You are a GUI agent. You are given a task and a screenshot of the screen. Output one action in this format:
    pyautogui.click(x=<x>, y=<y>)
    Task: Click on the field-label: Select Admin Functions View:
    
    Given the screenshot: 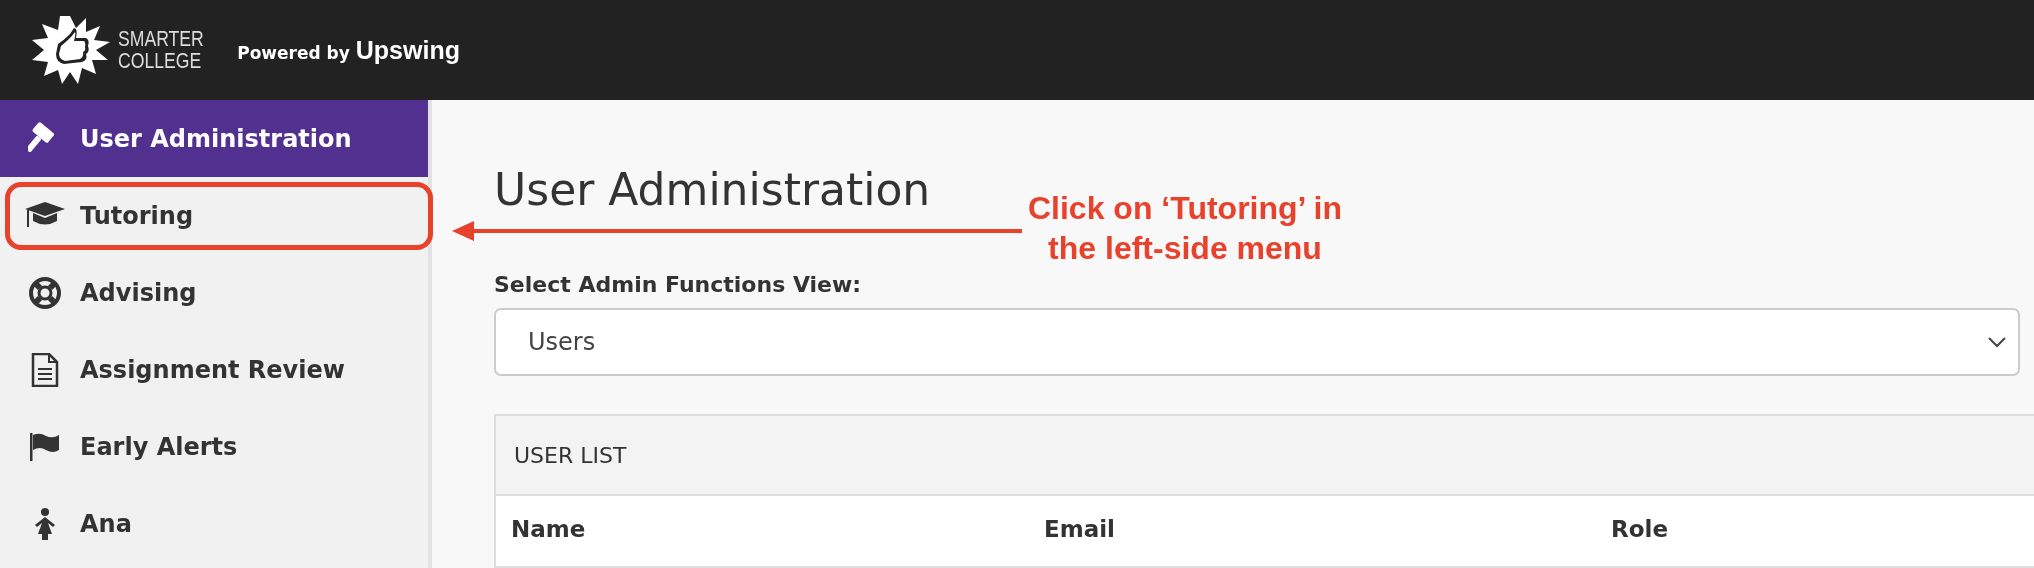 What is the action you would take?
    pyautogui.click(x=678, y=285)
    